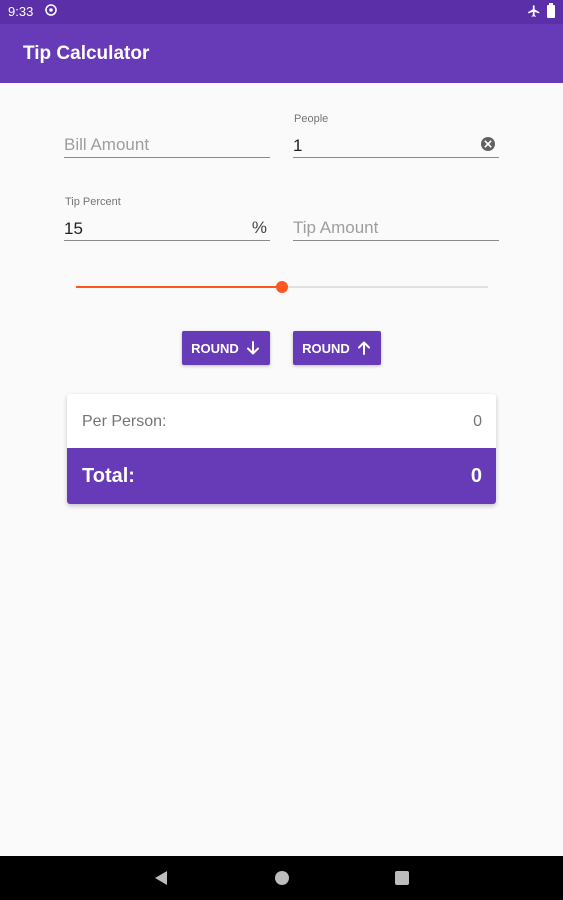 Image resolution: width=563 pixels, height=900 pixels. I want to click on people-field: People 1, so click(396, 136).